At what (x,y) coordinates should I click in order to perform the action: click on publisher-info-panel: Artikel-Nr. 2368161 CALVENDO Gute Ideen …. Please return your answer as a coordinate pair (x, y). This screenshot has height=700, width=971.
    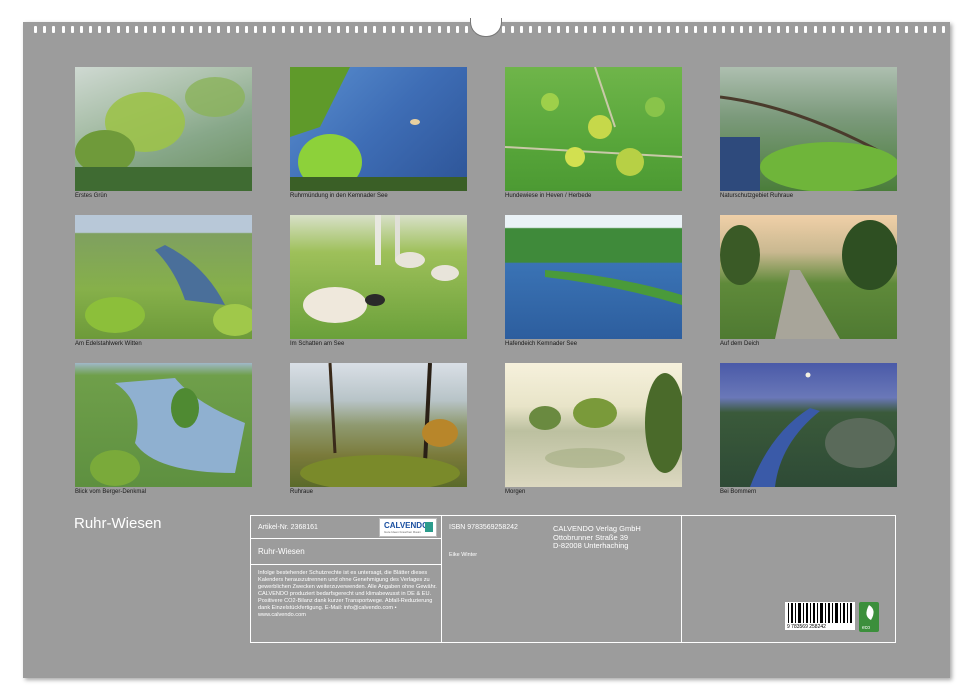
    Looking at the image, I should click on (573, 579).